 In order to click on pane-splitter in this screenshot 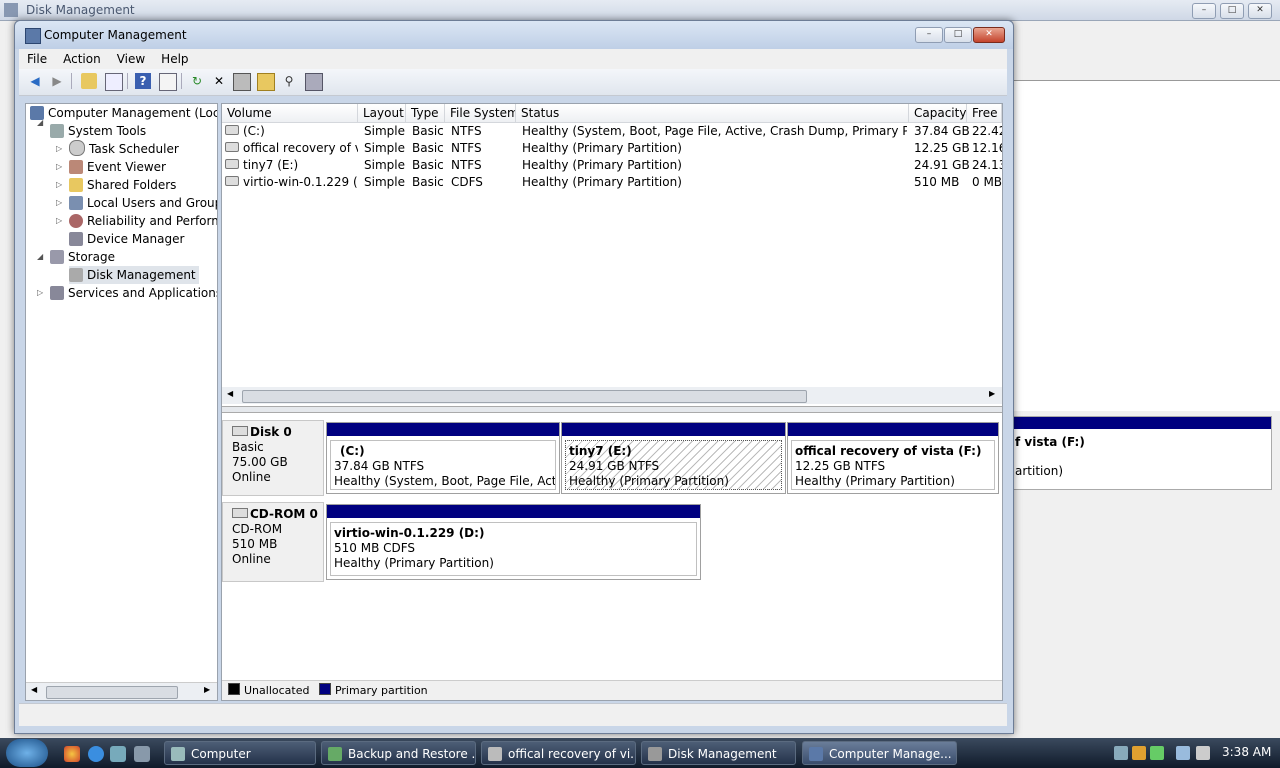, I will do `click(612, 409)`.